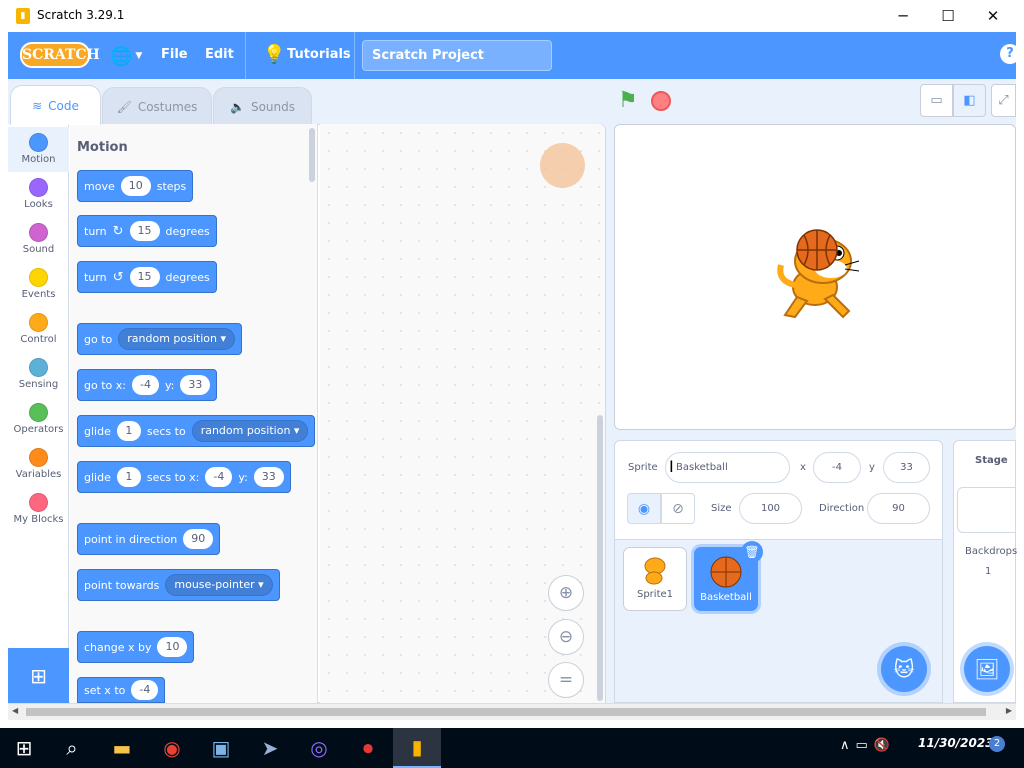 This screenshot has width=1024, height=768. I want to click on category-control: Control, so click(38, 329).